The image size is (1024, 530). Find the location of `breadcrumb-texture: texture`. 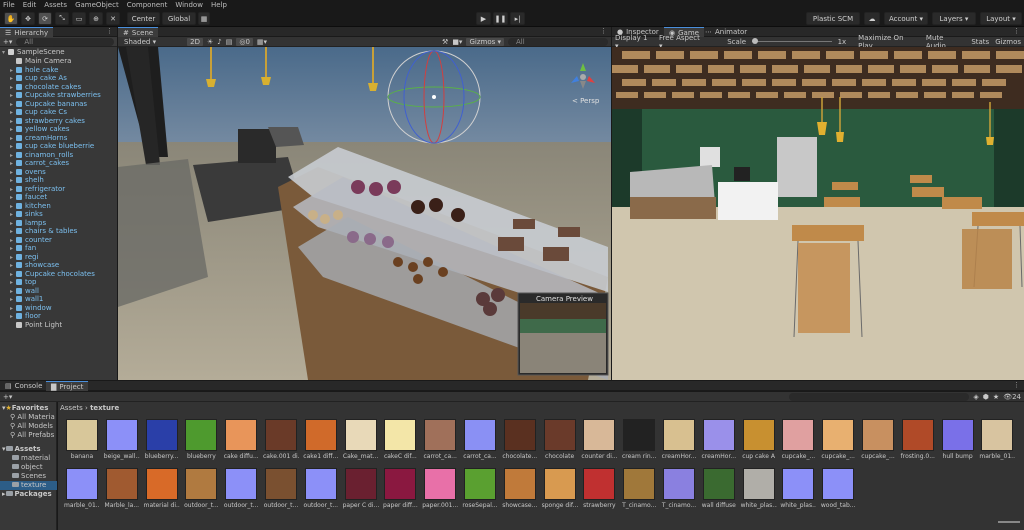

breadcrumb-texture: texture is located at coordinates (104, 408).